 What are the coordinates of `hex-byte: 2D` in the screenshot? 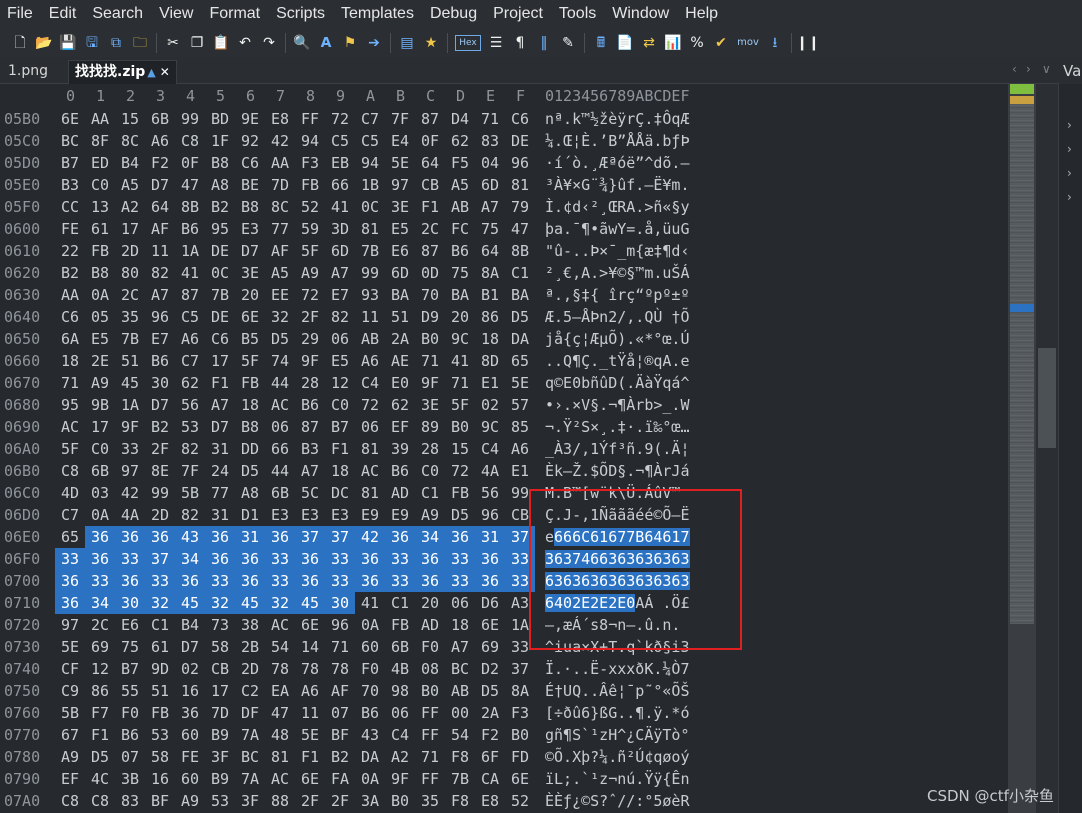 It's located at (130, 251).